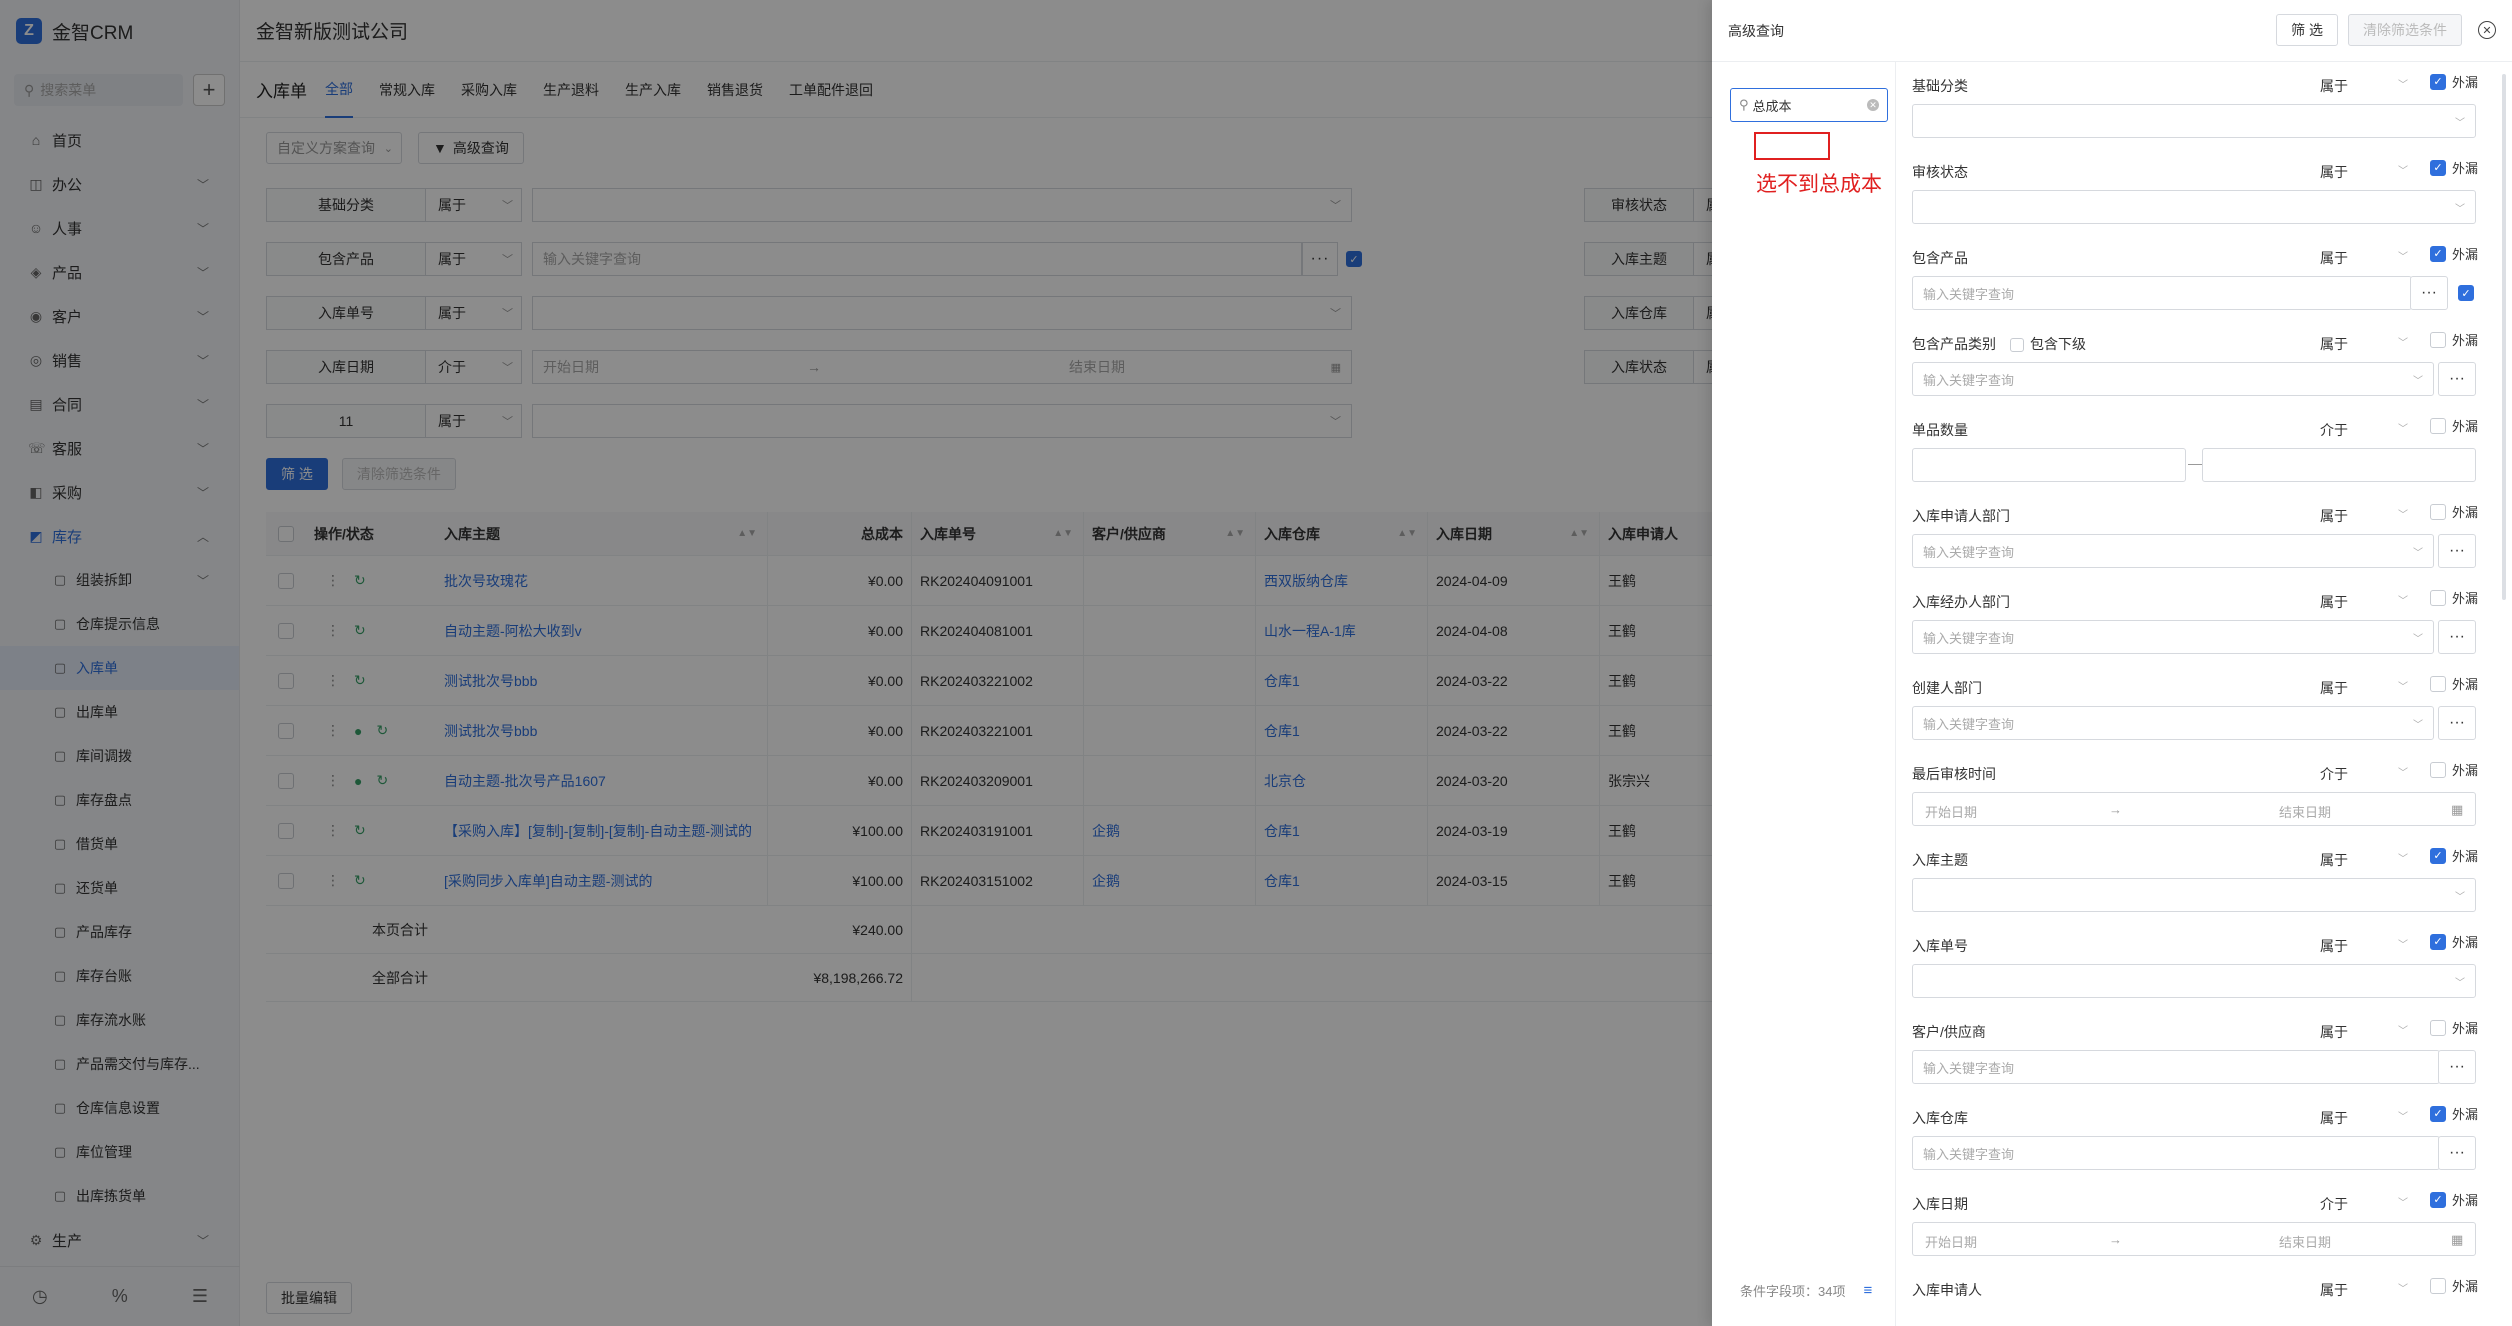 The height and width of the screenshot is (1326, 2512). Describe the element at coordinates (2339, 465) in the screenshot. I see `range-max-input` at that location.